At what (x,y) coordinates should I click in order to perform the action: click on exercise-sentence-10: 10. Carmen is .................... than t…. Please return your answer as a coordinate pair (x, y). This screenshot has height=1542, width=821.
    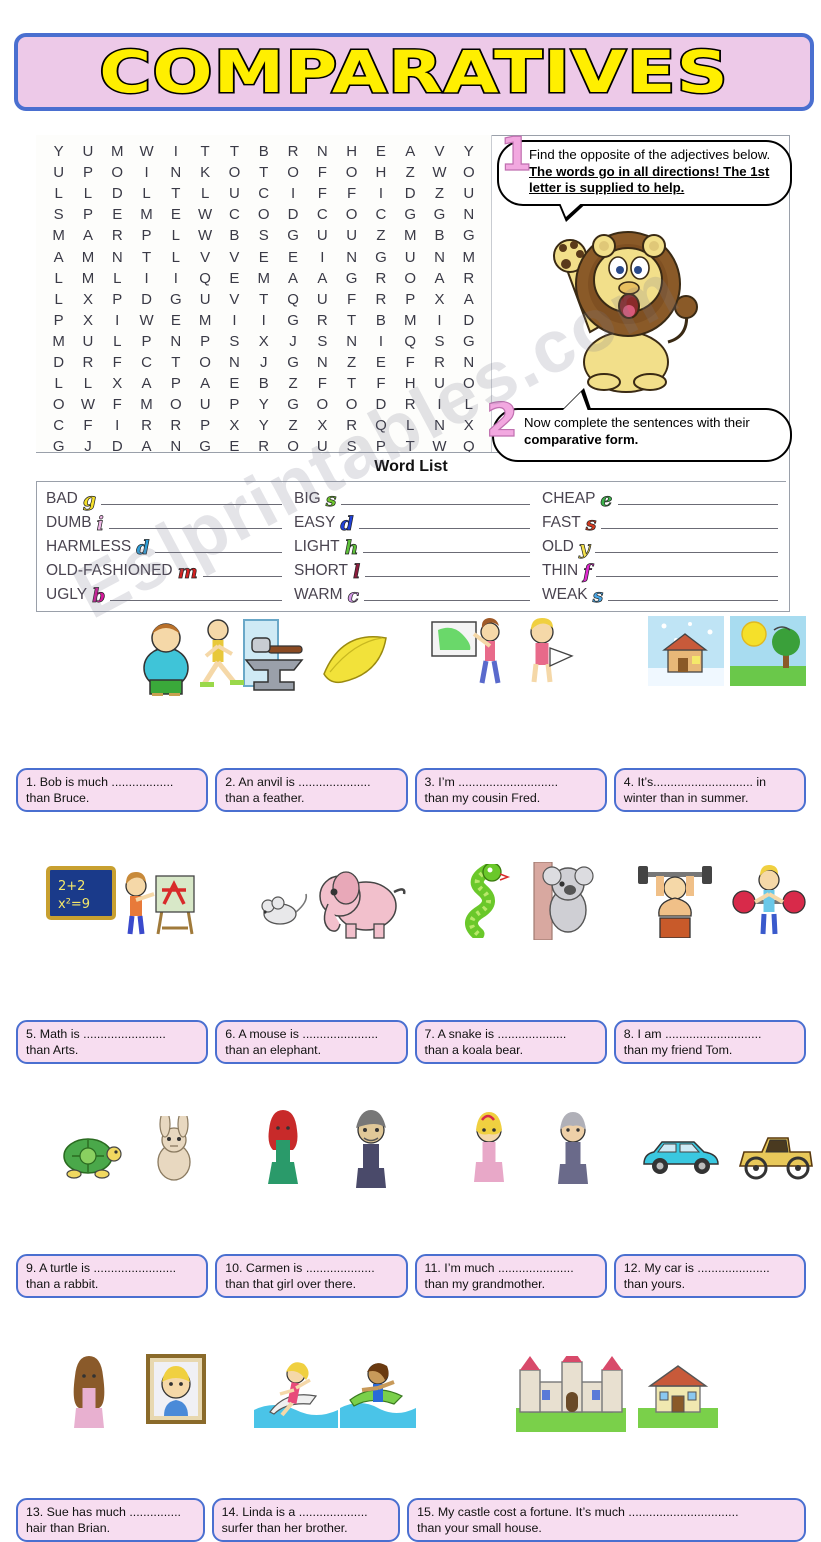
    Looking at the image, I should click on (311, 1276).